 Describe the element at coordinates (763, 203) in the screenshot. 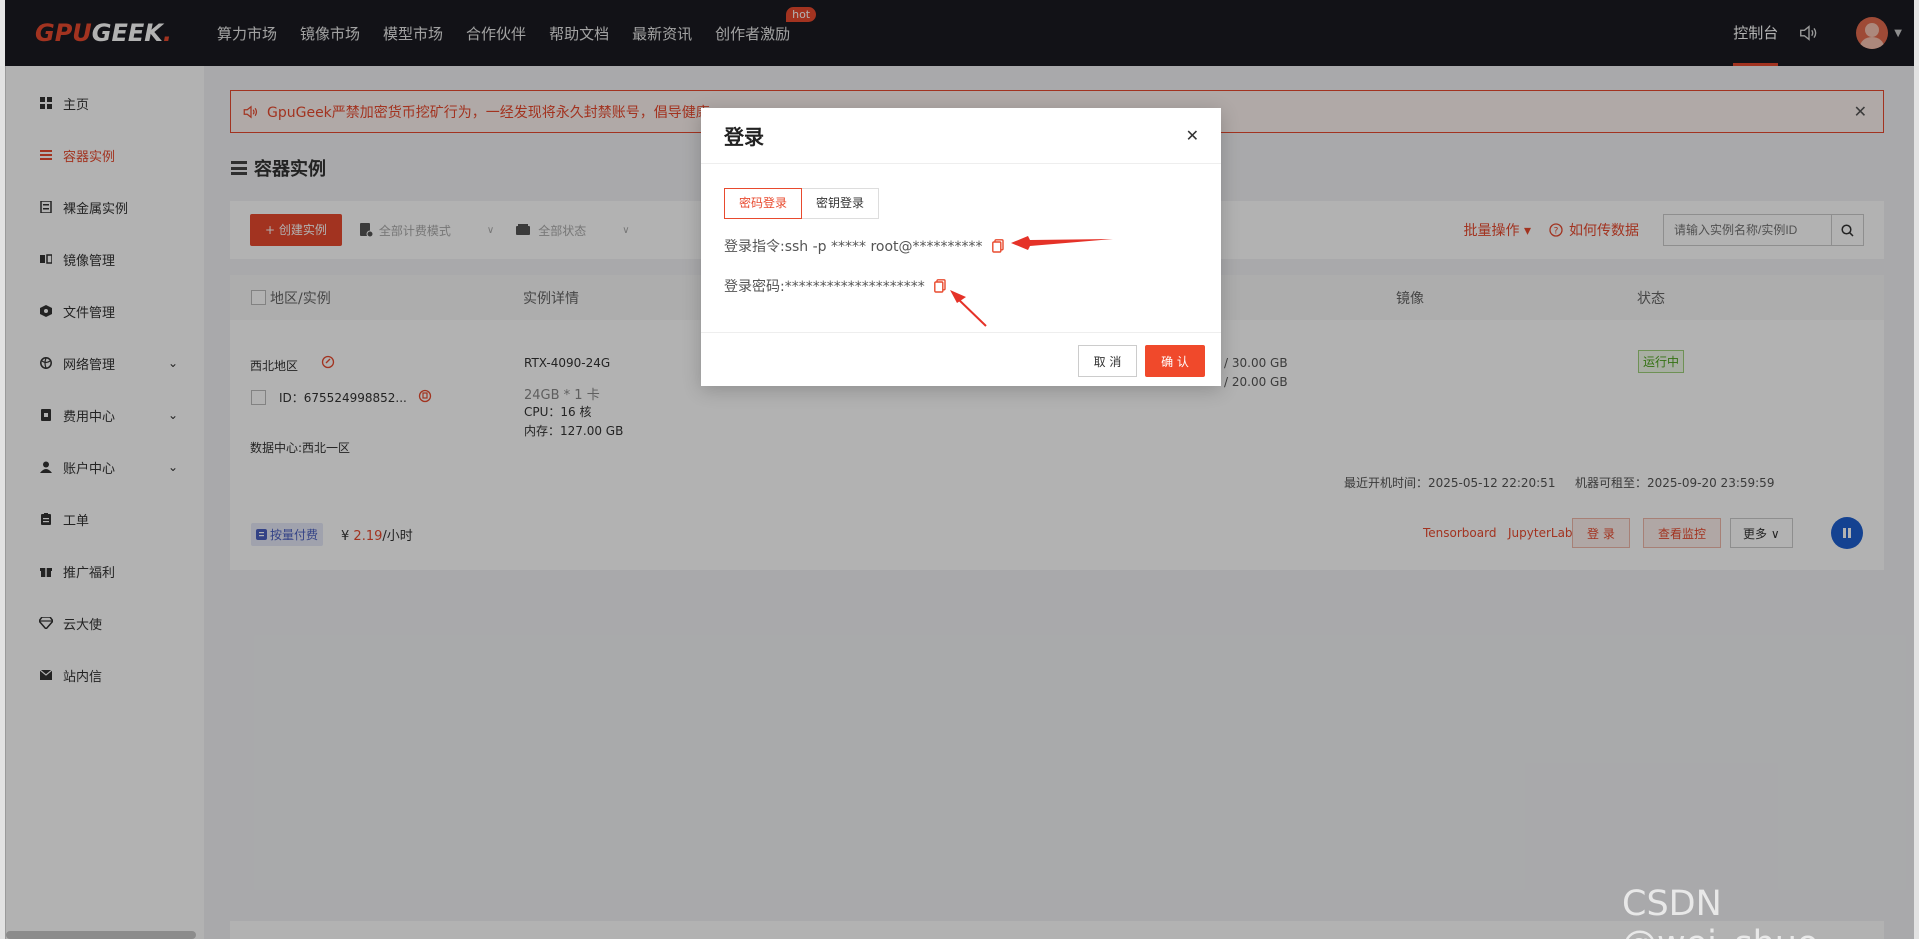

I see `tab-password-login: 密码登录` at that location.